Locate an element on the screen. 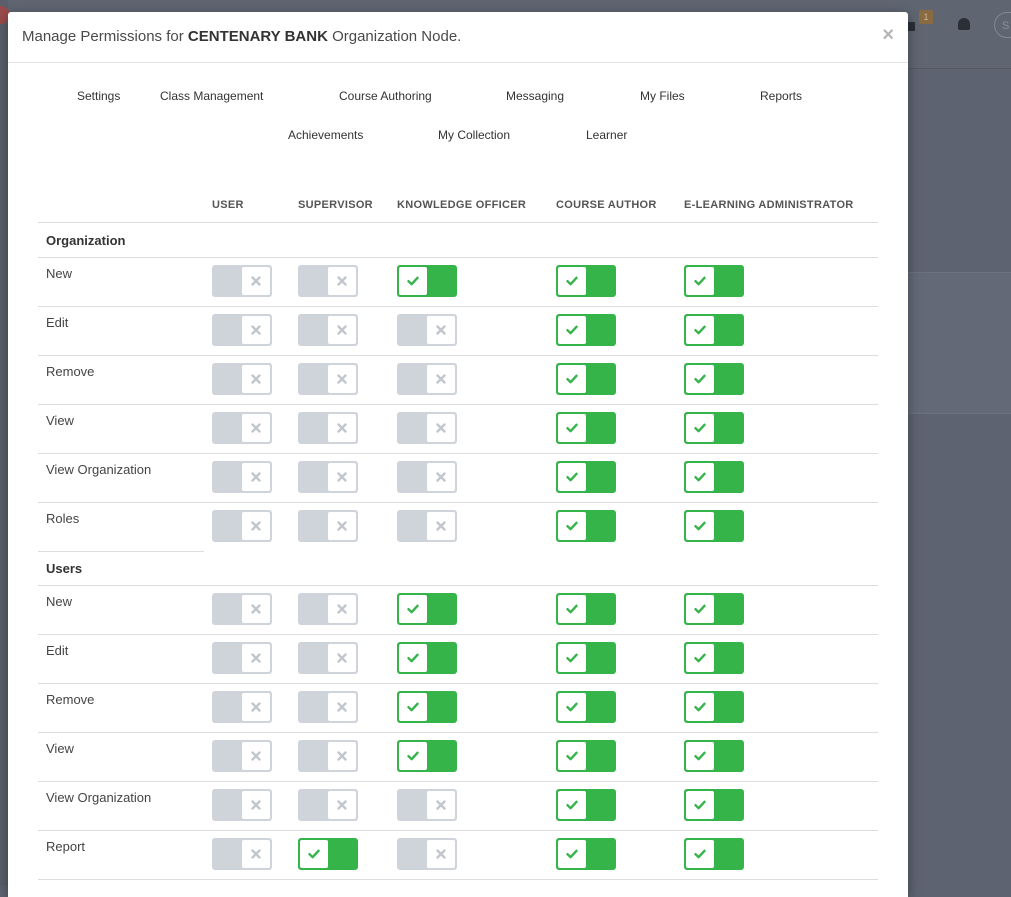 The image size is (1011, 897). permission-label-edit: Edit is located at coordinates (57, 650).